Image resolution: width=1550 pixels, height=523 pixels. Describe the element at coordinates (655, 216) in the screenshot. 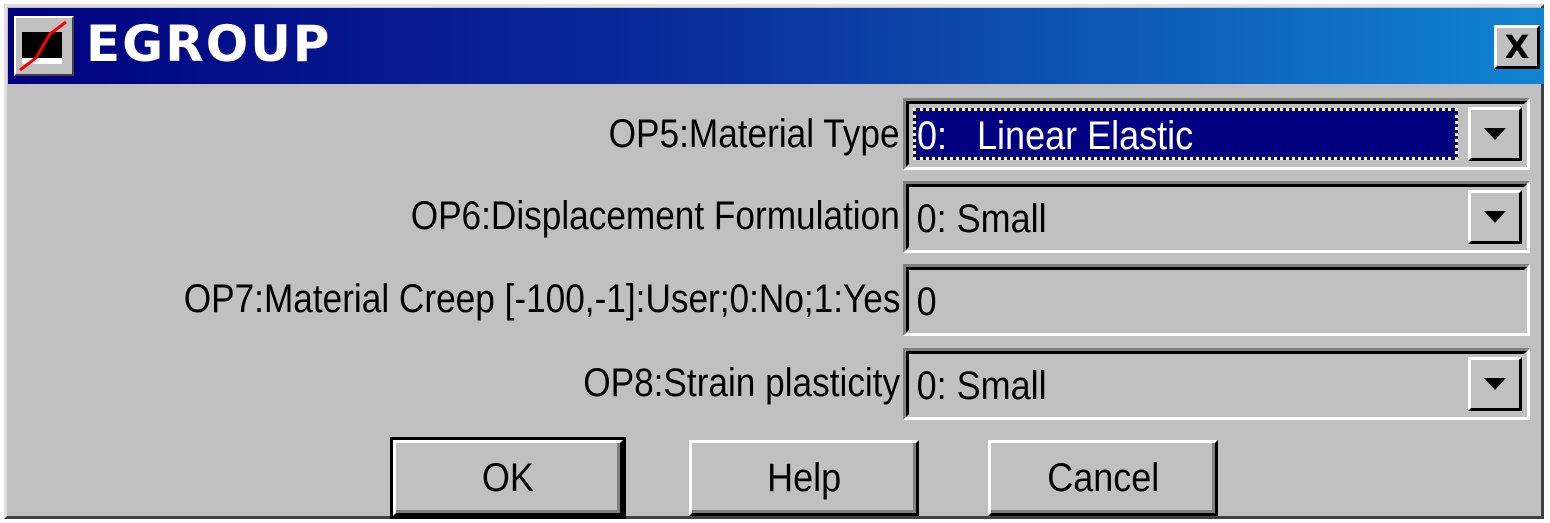

I see `displacement-formulation-label: OP6:Displacement Formulation` at that location.